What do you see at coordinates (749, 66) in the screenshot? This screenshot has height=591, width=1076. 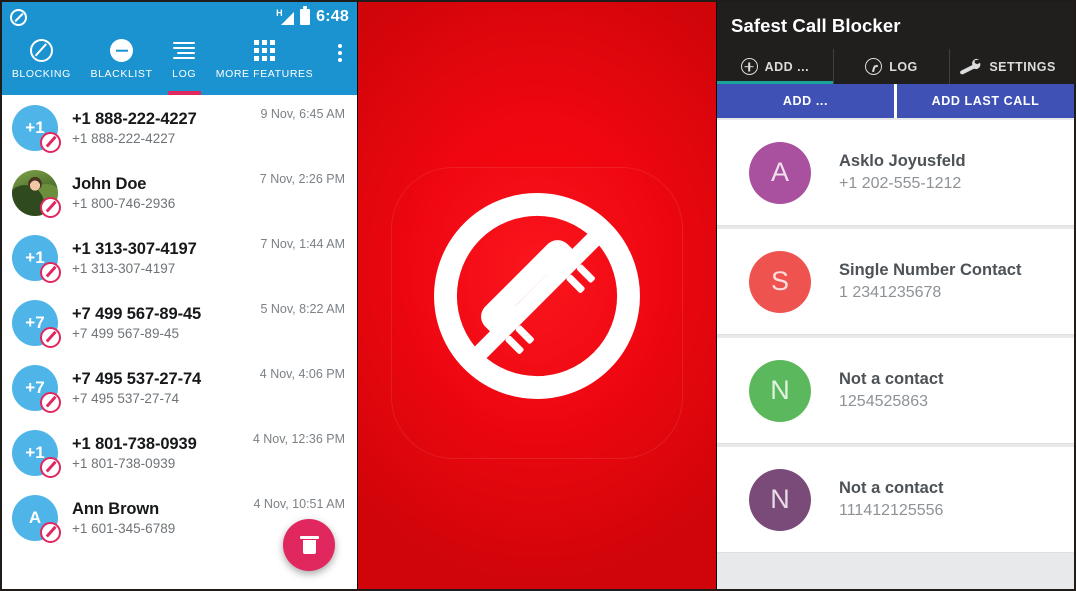 I see `plus-circle-icon` at bounding box center [749, 66].